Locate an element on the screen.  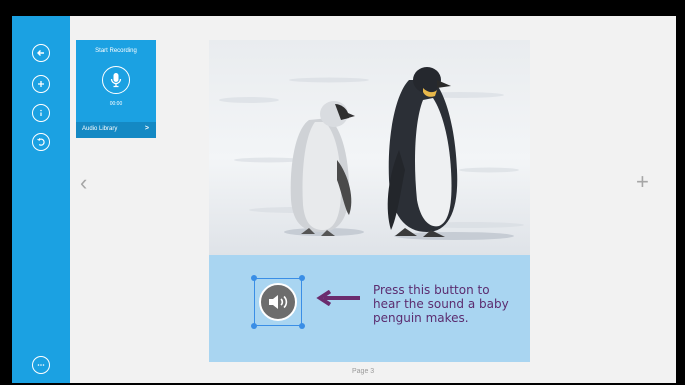
info-button is located at coordinates (41, 113).